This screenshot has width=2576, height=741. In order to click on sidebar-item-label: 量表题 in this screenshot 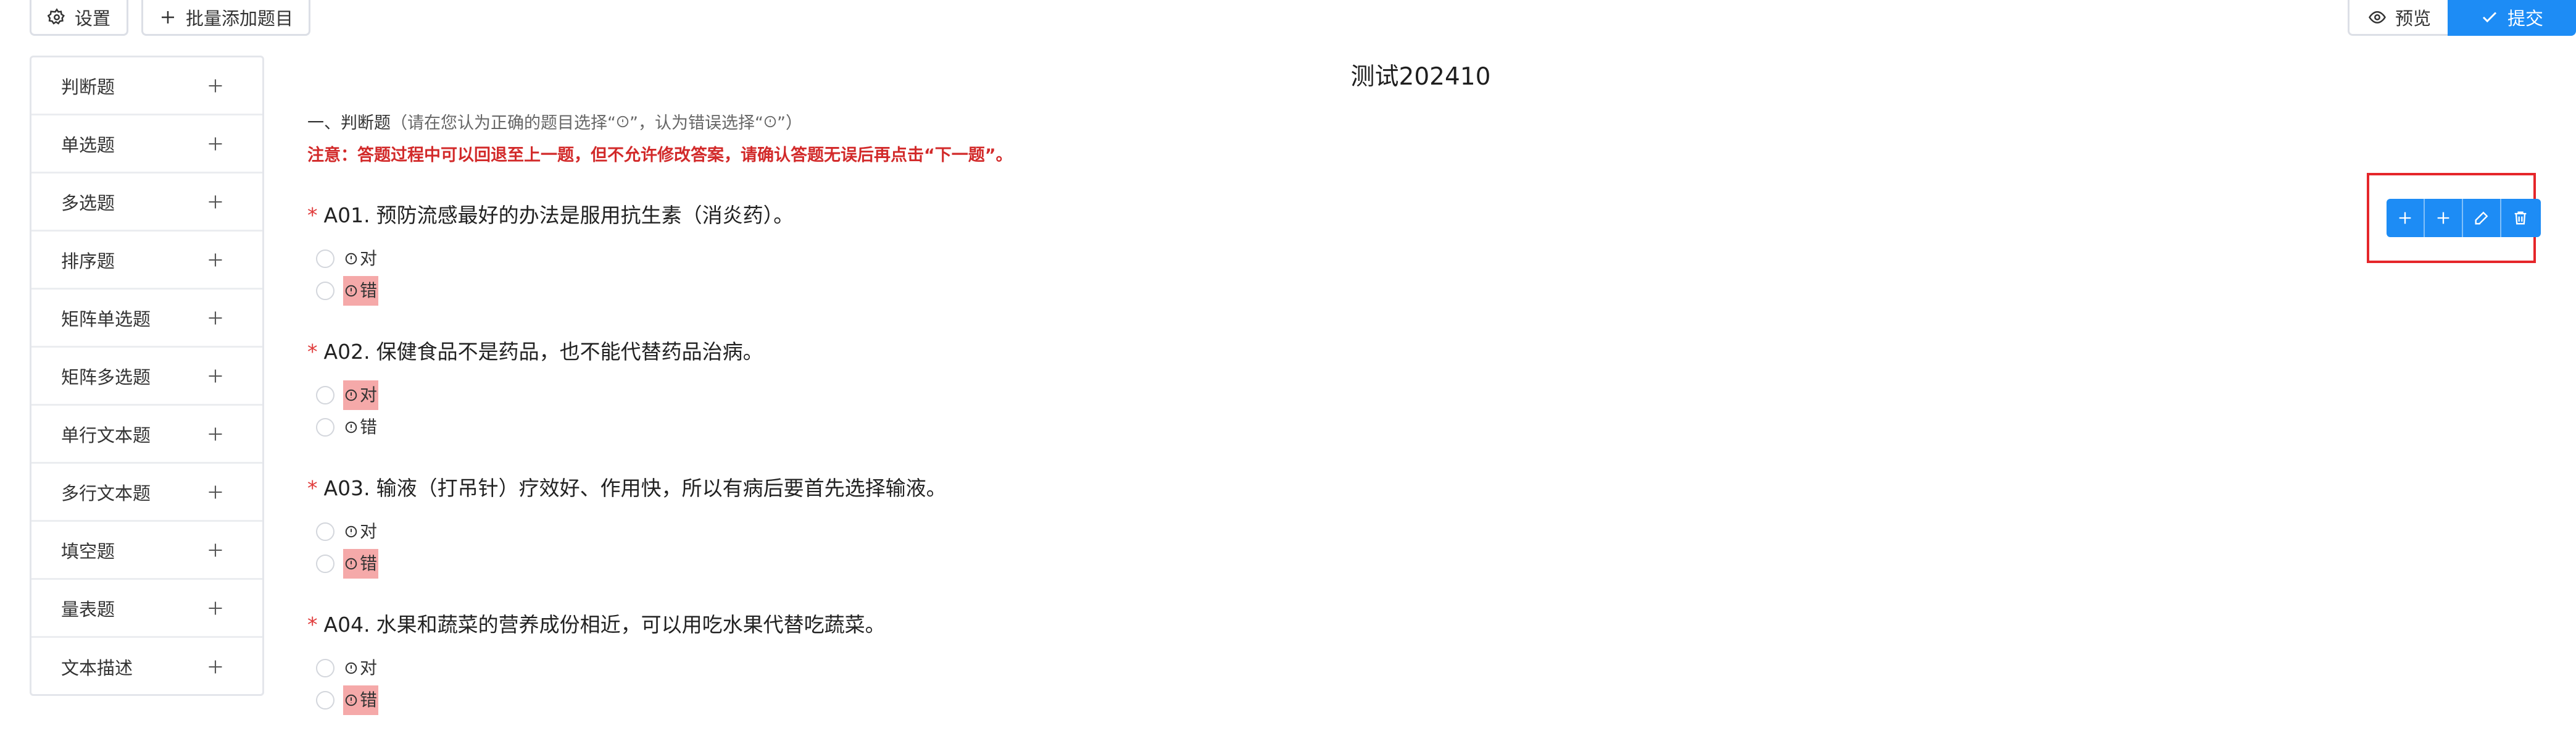, I will do `click(88, 609)`.